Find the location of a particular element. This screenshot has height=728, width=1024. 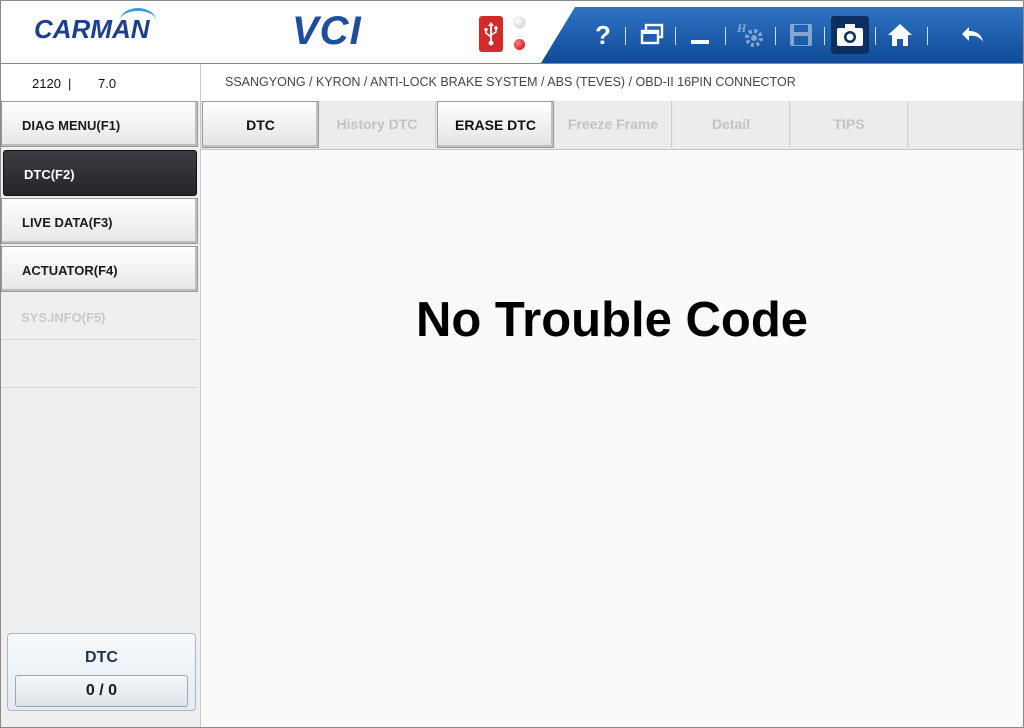

product-name: VCI is located at coordinates (327, 31).